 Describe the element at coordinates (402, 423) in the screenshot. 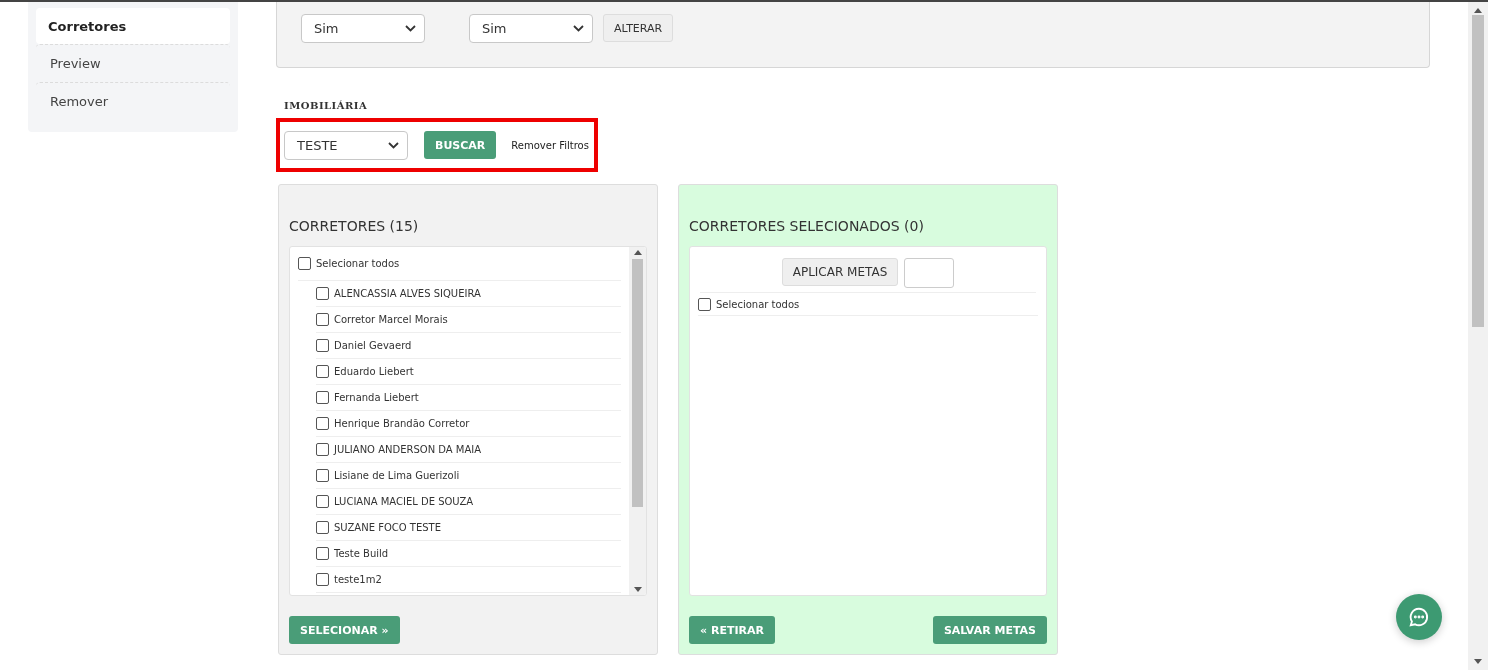

I see `broker-name: Henrique Brandão Corretor` at that location.